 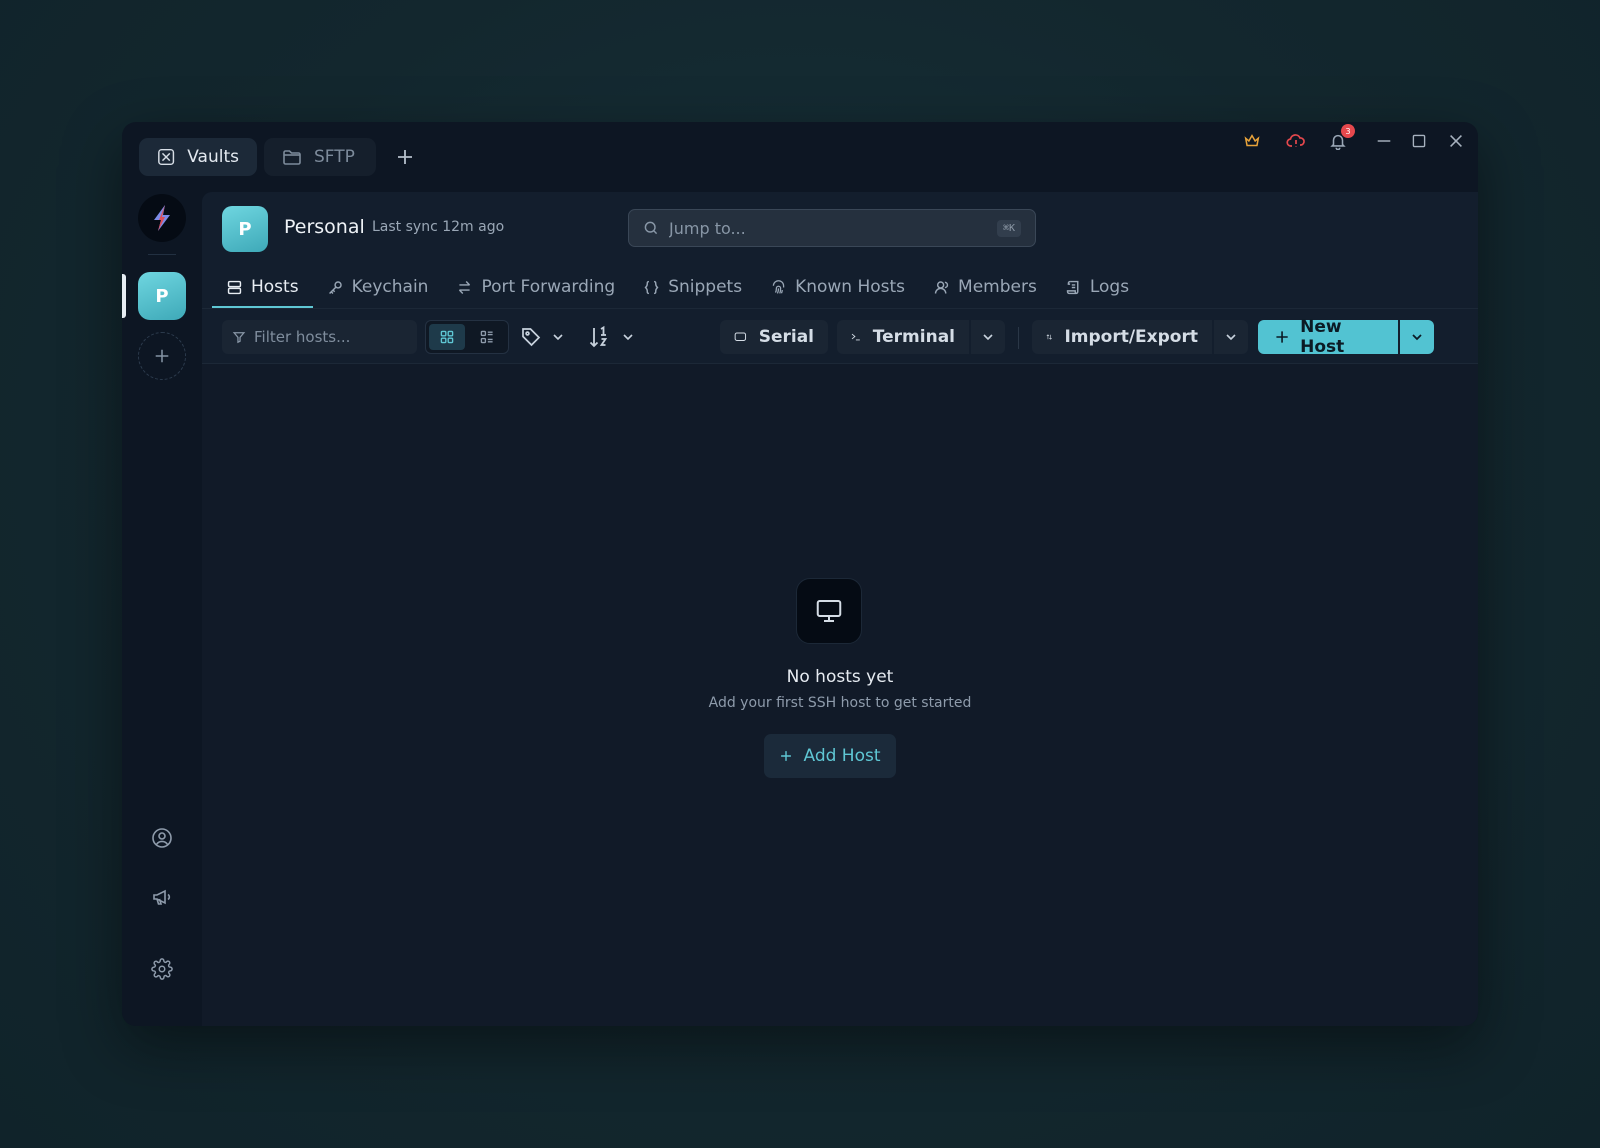 What do you see at coordinates (390, 287) in the screenshot?
I see `tab-label: Keychain` at bounding box center [390, 287].